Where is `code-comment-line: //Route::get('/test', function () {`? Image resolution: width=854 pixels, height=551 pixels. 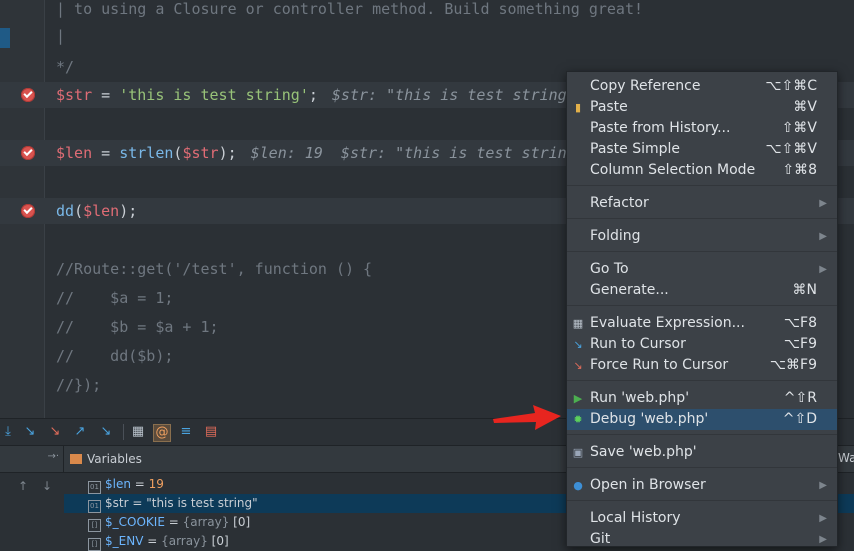
code-comment-line: //Route::get('/test', function () { is located at coordinates (214, 269).